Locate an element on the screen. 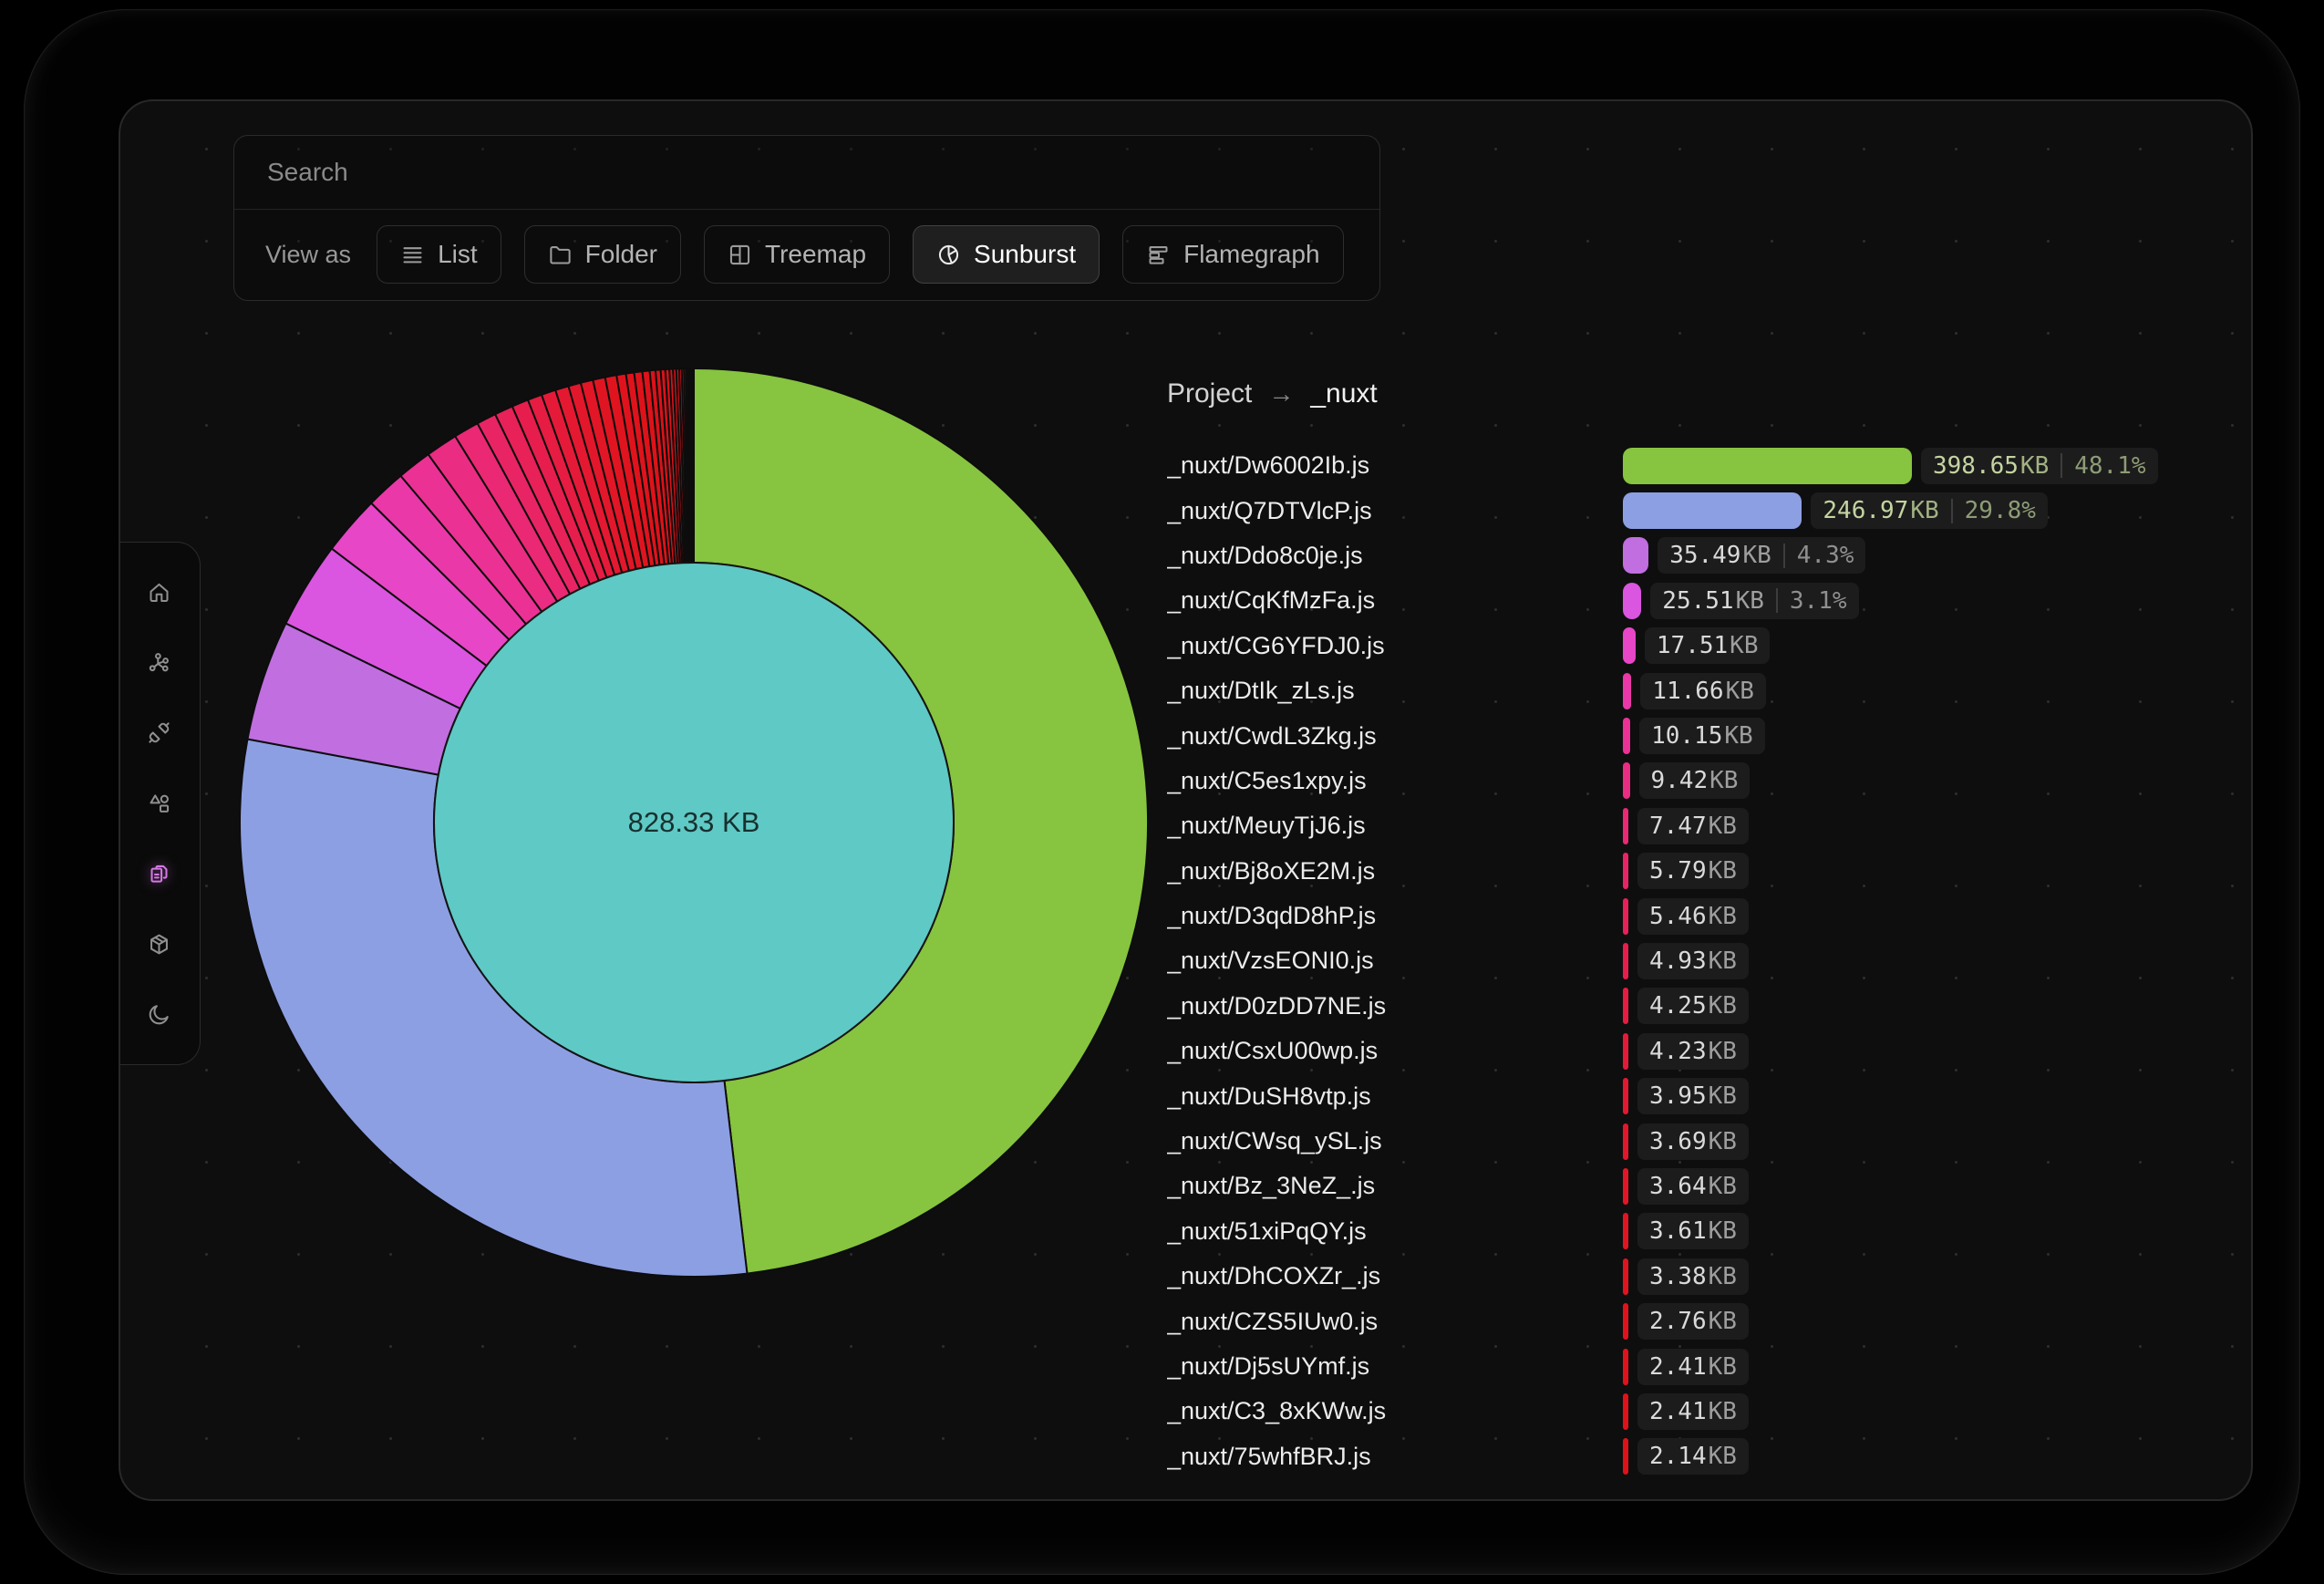  file-name: _nuxt/75whfBRJ.js is located at coordinates (1269, 1456).